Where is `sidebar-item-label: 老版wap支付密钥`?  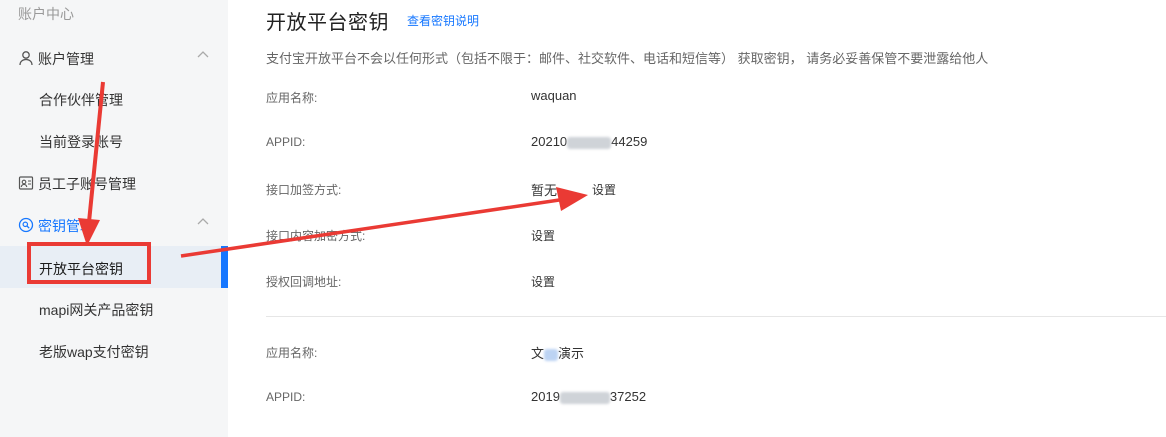
sidebar-item-label: 老版wap支付密钥 is located at coordinates (94, 352).